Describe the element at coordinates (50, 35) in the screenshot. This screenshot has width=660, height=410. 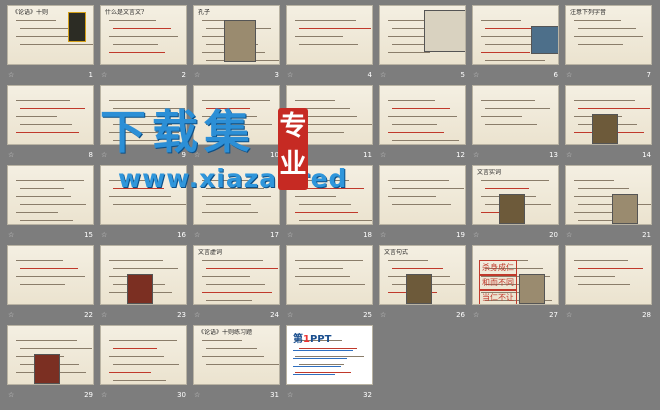
I see `slide-preview: 《论语》十则` at that location.